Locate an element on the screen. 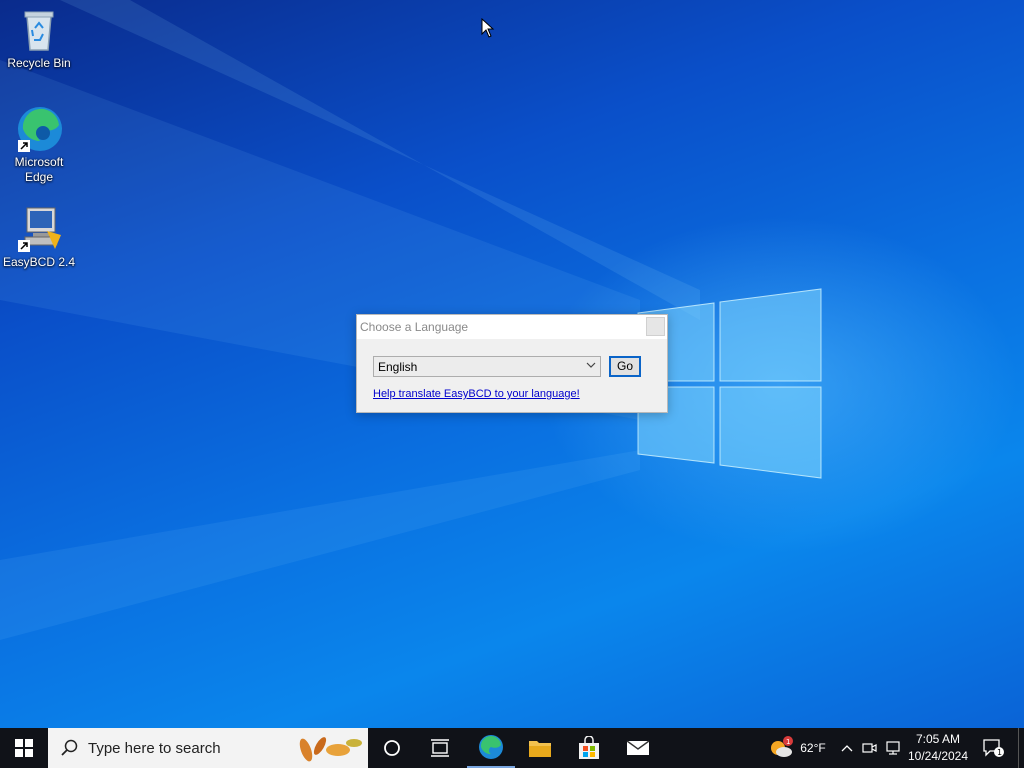  mail-icon is located at coordinates (638, 747).